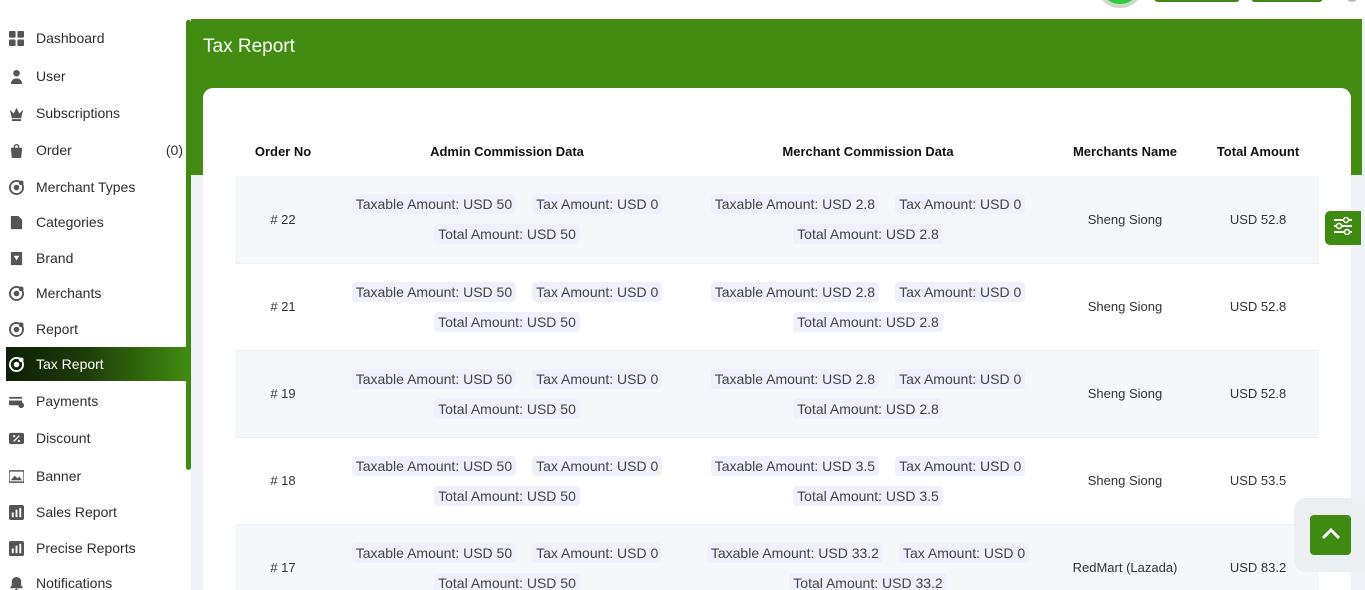 Image resolution: width=1365 pixels, height=590 pixels. I want to click on scroll-to-top-button, so click(1330, 535).